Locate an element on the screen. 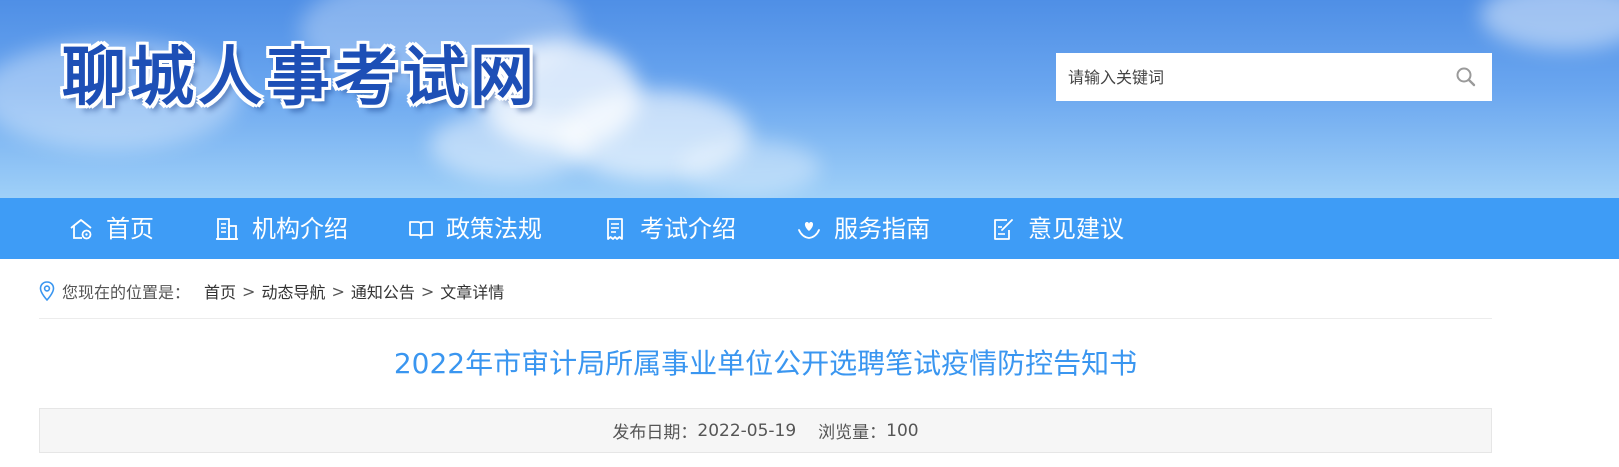 The image size is (1619, 467). search-button is located at coordinates (1466, 77).